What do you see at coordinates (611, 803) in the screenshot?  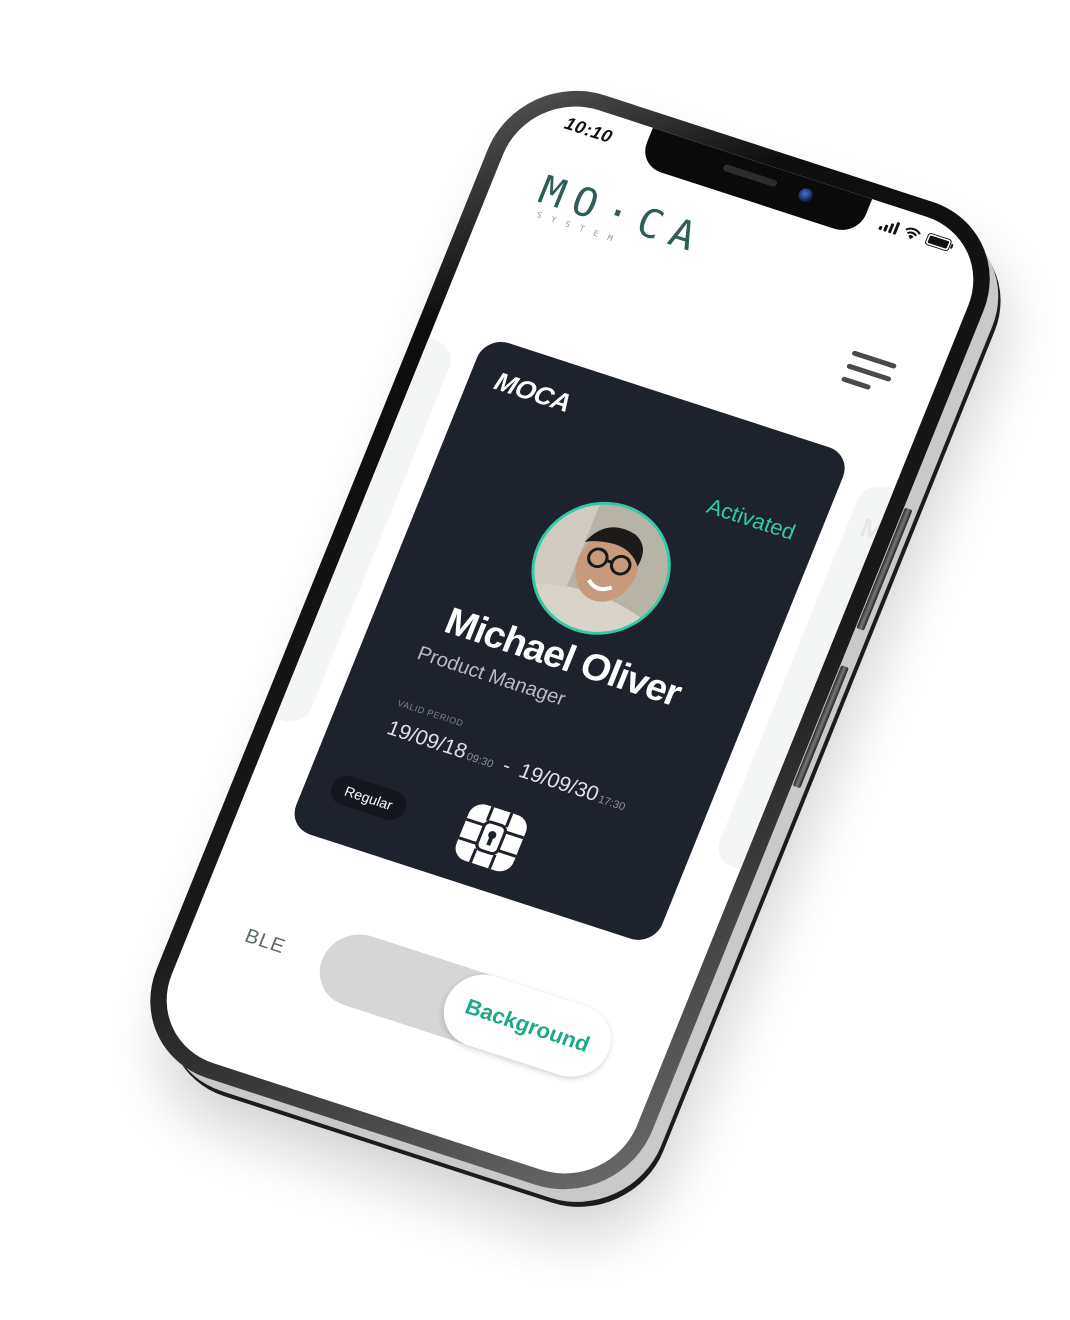 I see `end-time: 17:30` at bounding box center [611, 803].